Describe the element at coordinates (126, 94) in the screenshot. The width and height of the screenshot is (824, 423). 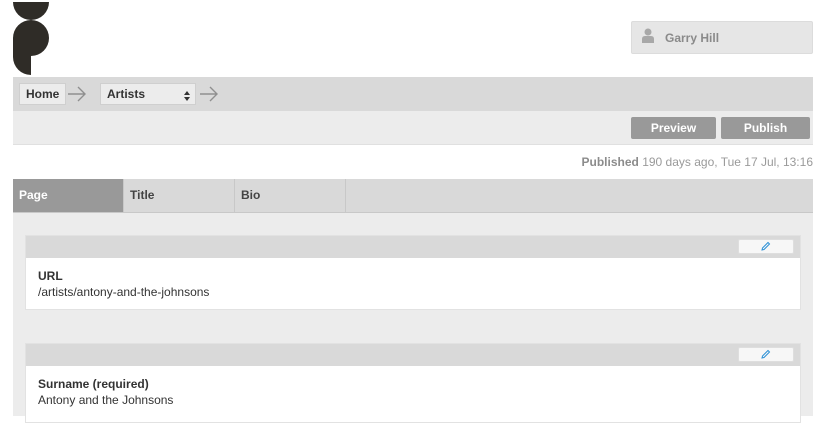
I see `section-select-value: Artists` at that location.